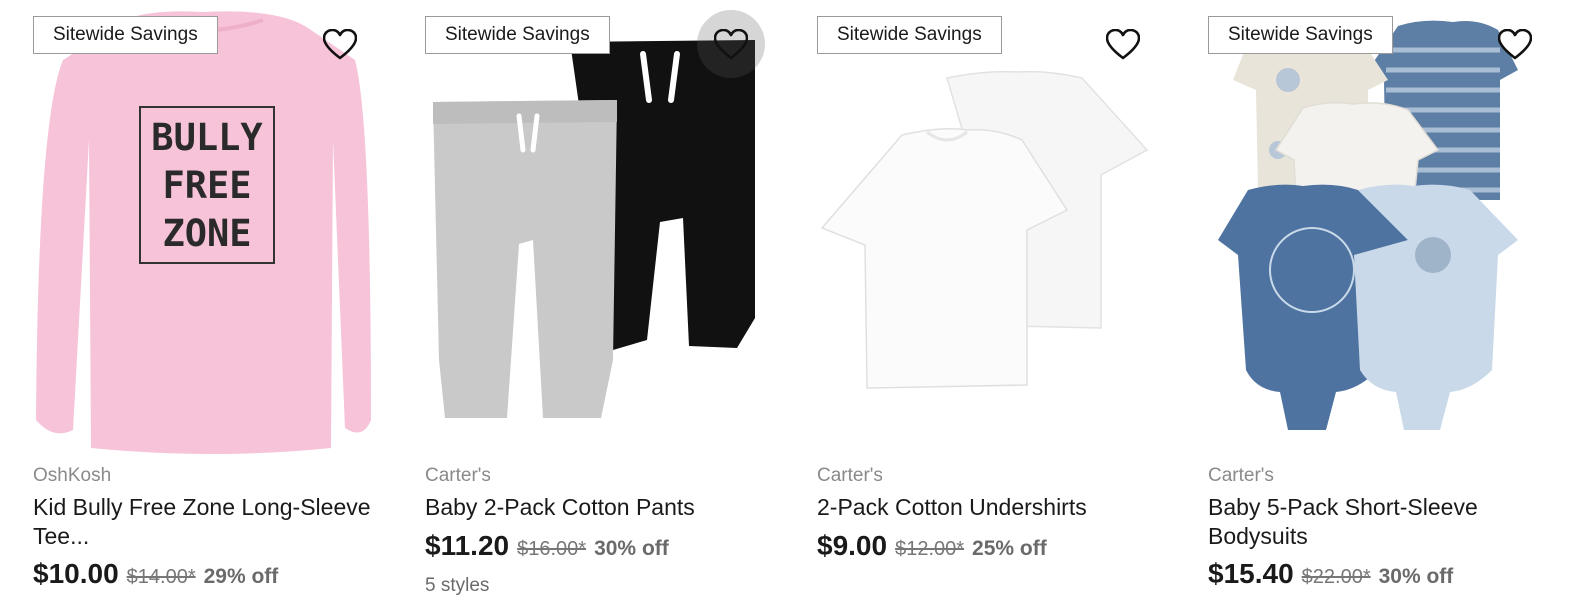 The width and height of the screenshot is (1586, 600). I want to click on product-title: Baby 5-Pack Short-Sleeve Bodysuits, so click(1386, 522).